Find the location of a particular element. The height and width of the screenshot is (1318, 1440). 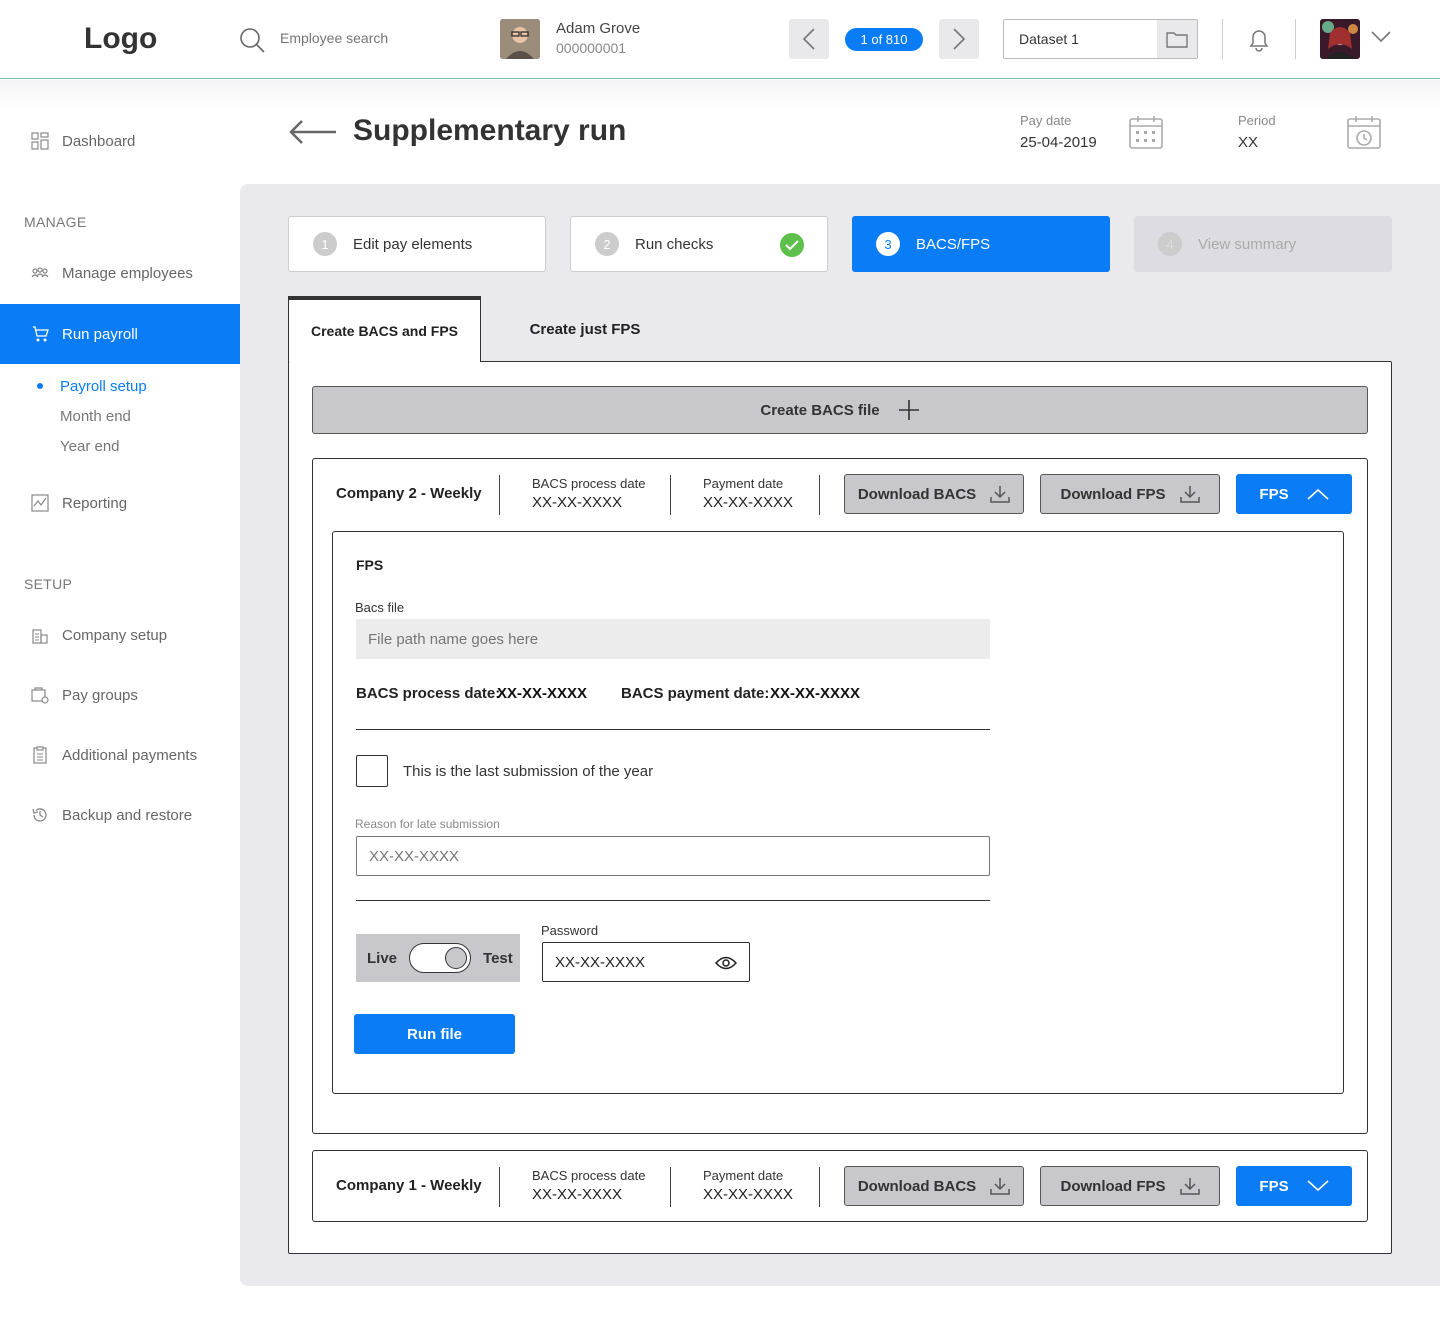

dataset-selector: Dataset 1 is located at coordinates (1100, 39).